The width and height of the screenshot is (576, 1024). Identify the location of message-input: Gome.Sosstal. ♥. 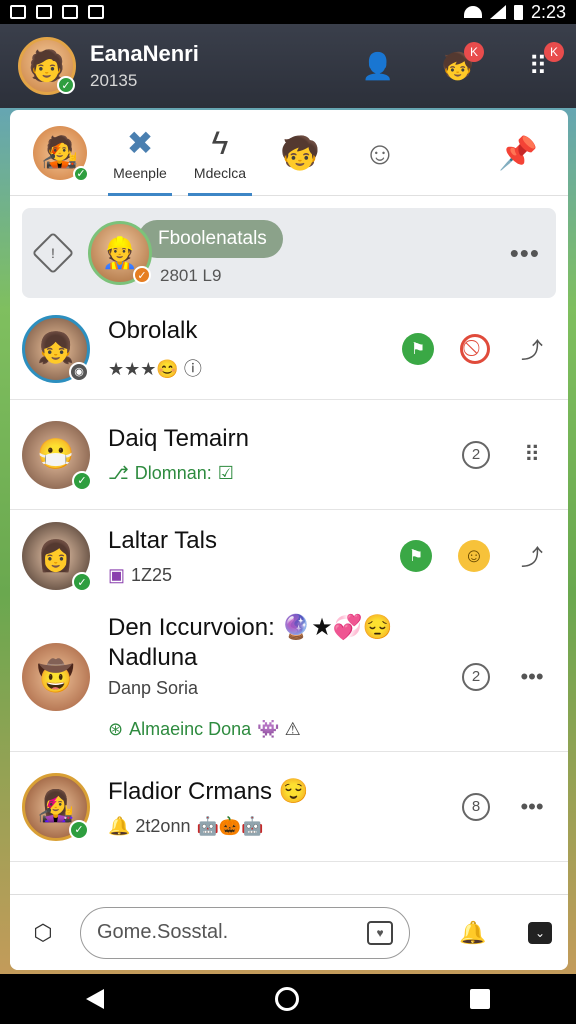
(245, 932).